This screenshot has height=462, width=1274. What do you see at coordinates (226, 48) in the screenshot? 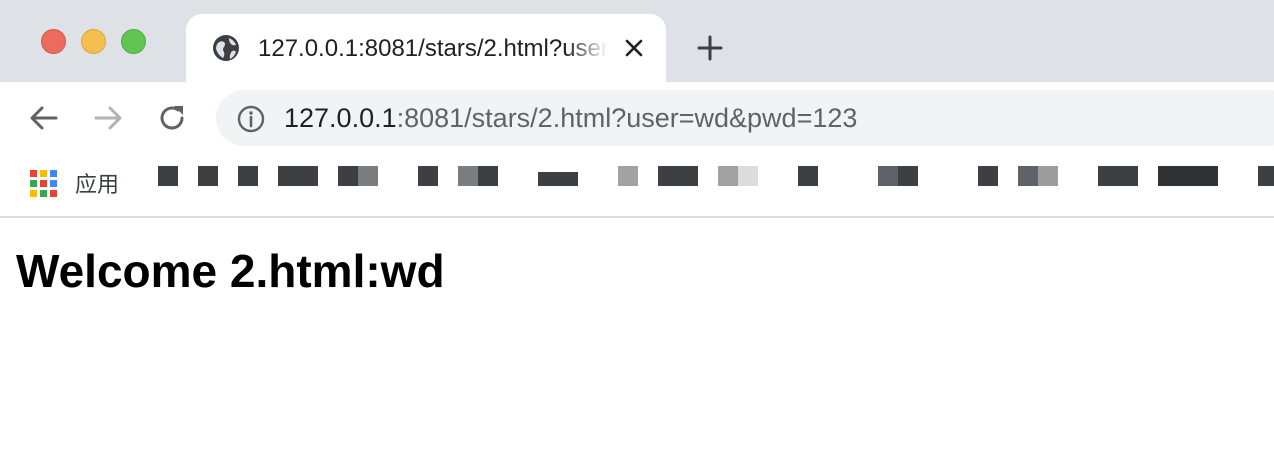
I see `globe-icon` at bounding box center [226, 48].